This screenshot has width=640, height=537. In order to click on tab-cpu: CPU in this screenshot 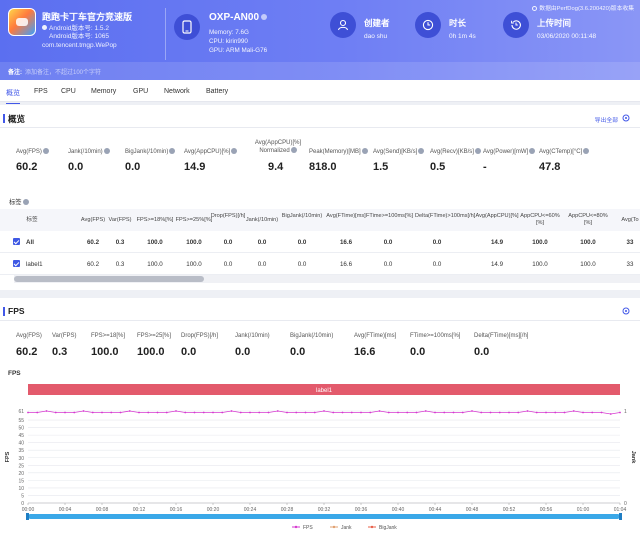, I will do `click(68, 91)`.